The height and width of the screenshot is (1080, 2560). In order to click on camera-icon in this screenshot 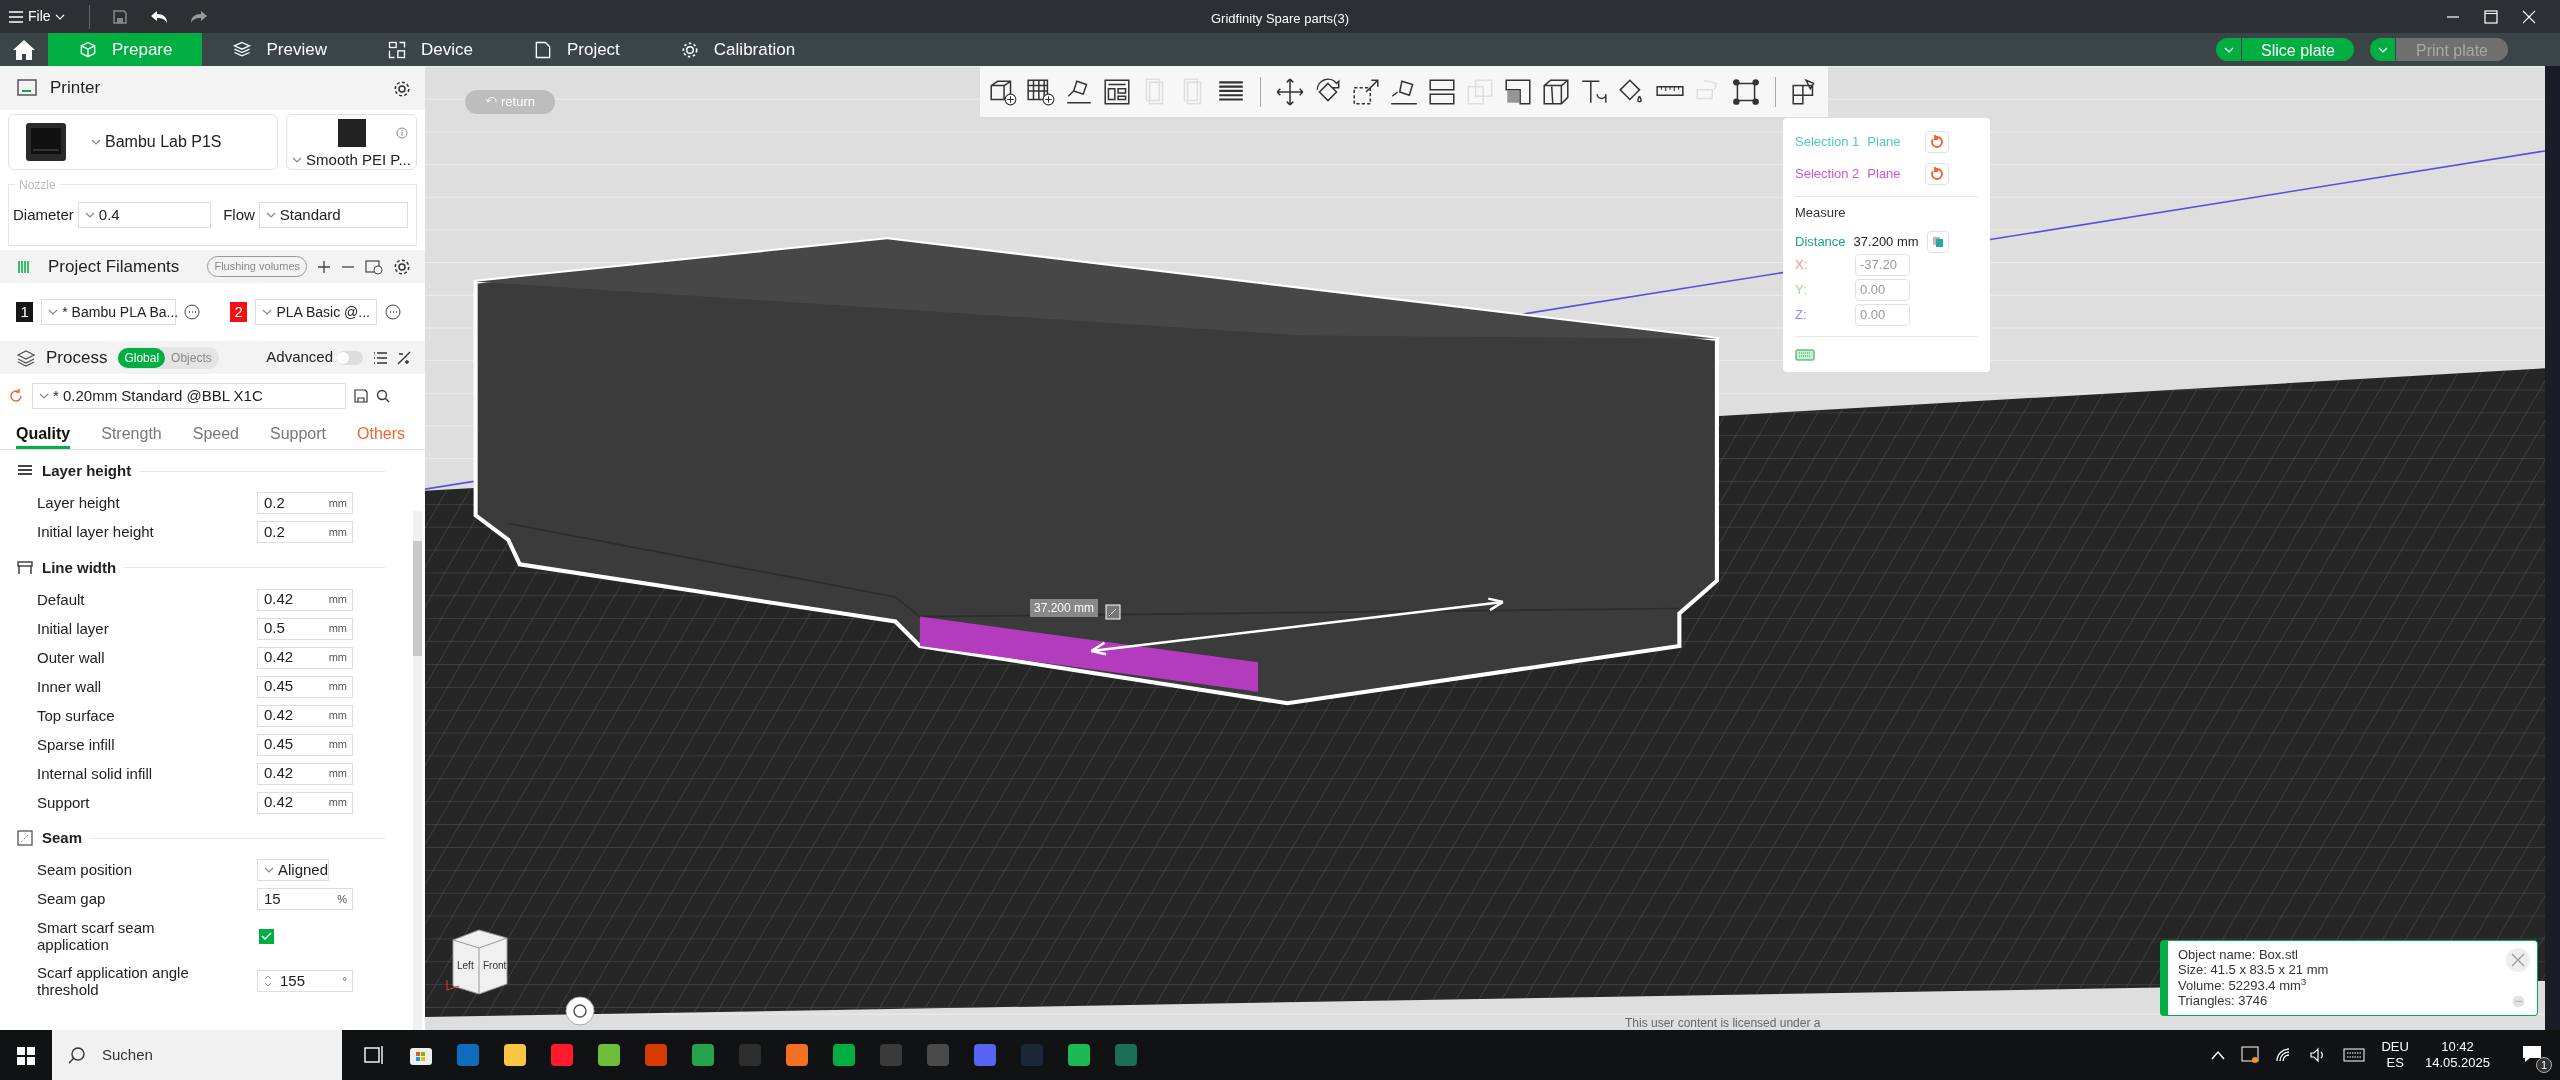, I will do `click(580, 1011)`.